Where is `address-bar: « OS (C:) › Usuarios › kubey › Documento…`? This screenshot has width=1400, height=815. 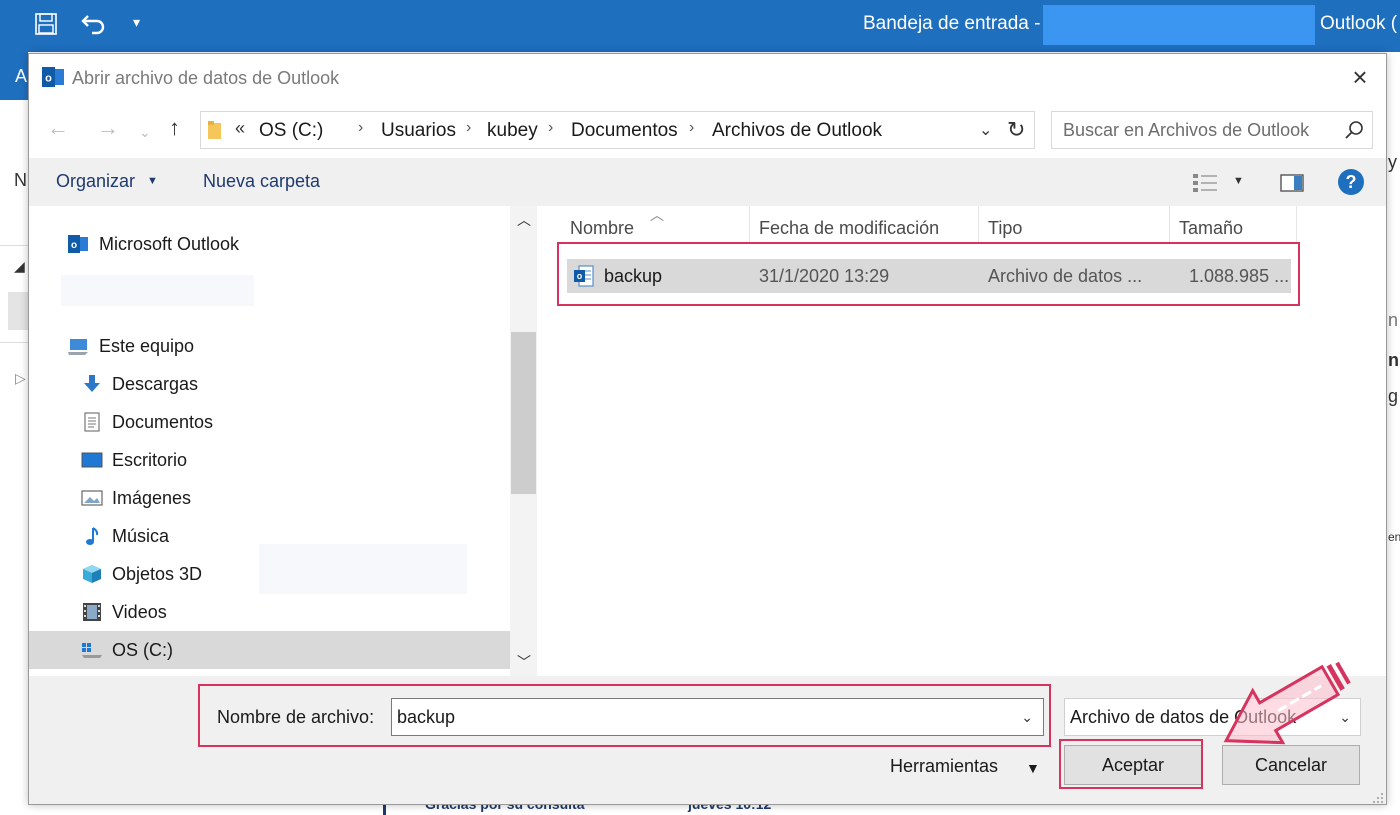
address-bar: « OS (C:) › Usuarios › kubey › Documento… is located at coordinates (617, 130).